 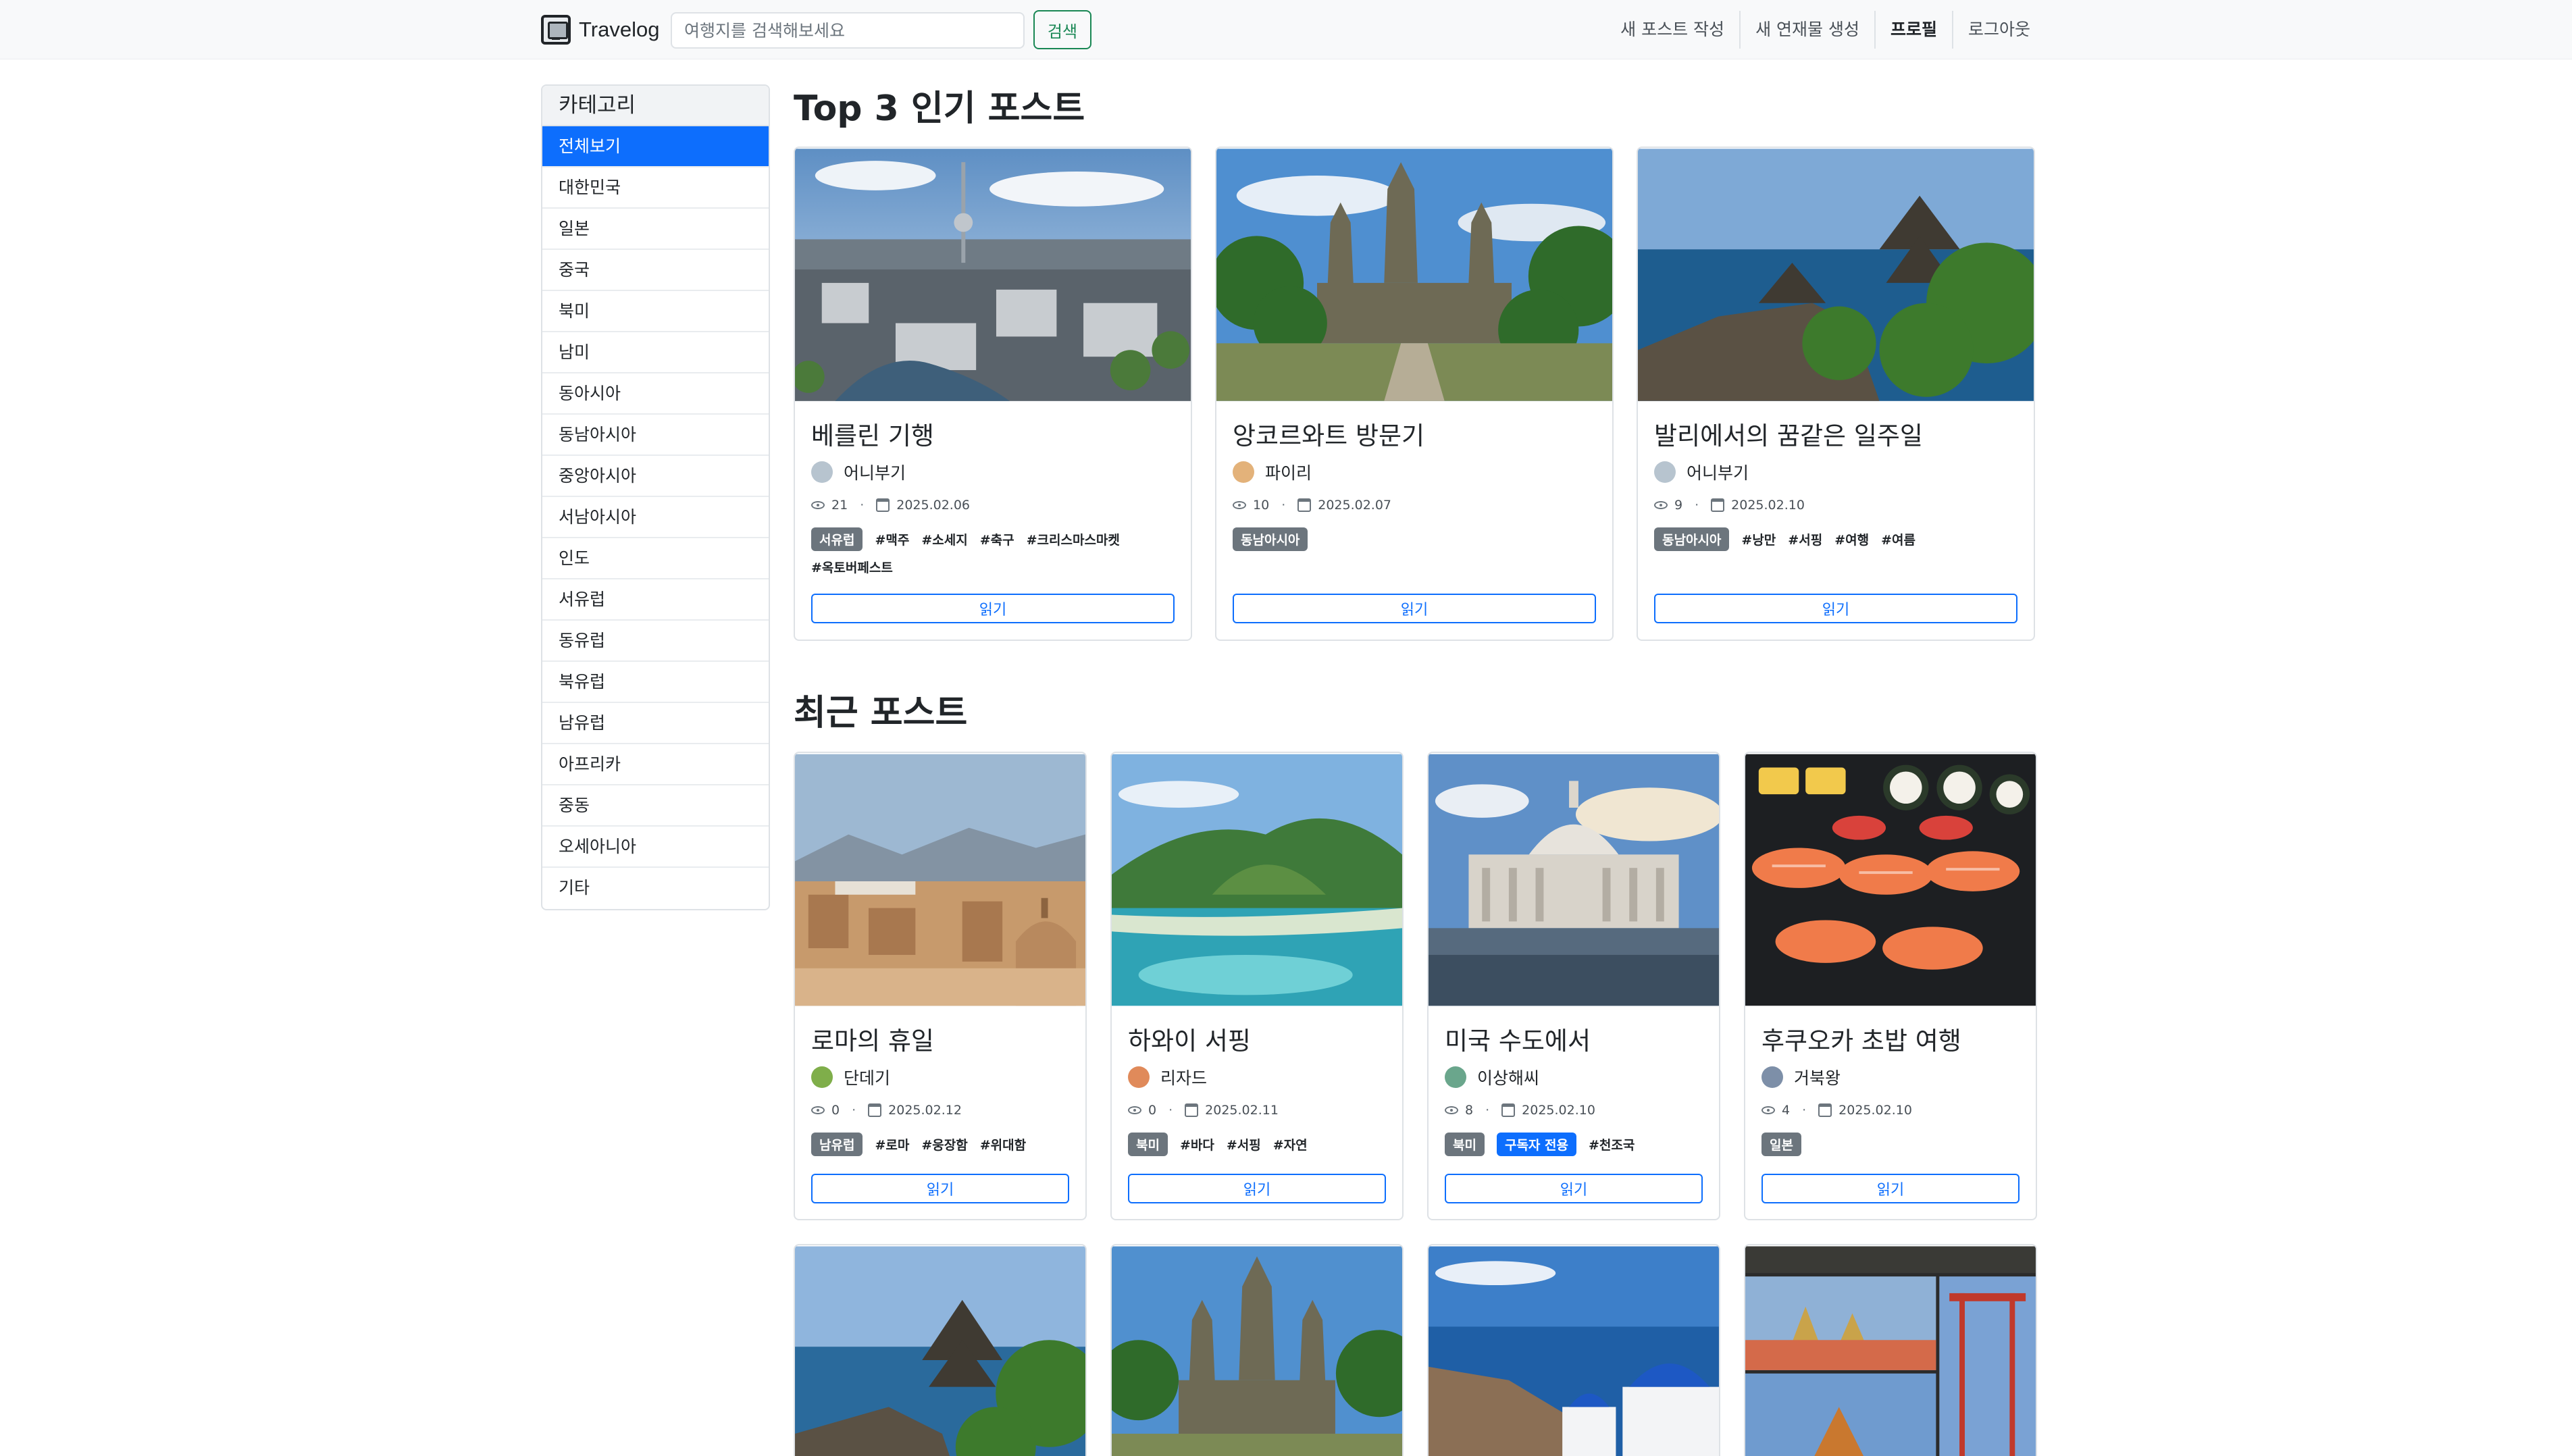 I want to click on top-navbar: Travelog 검색 새 포스트 작성 새 연재물 생성 프로필 로그아웃, so click(x=1286, y=29).